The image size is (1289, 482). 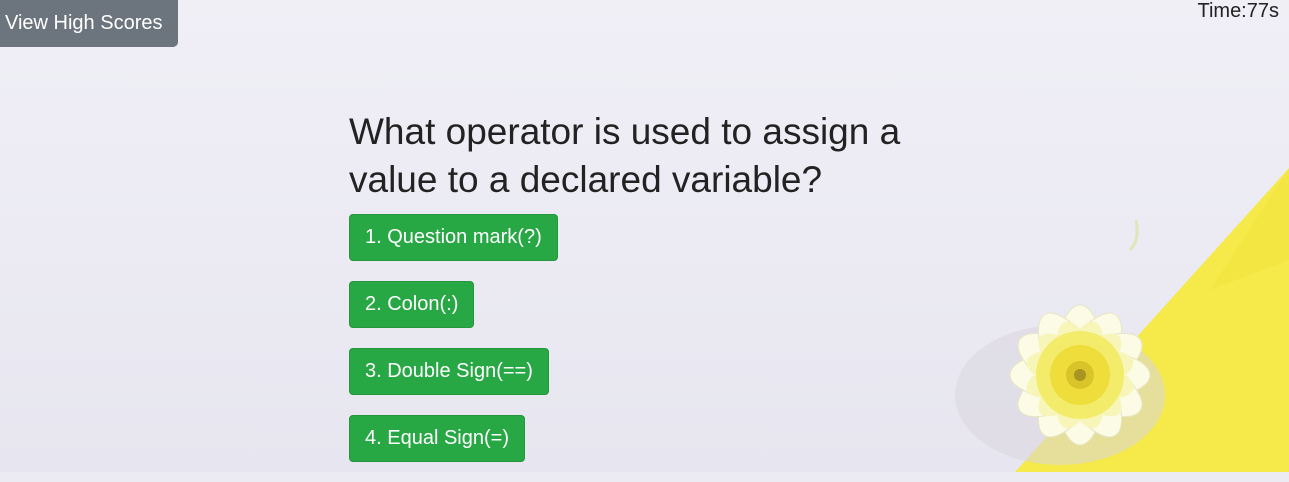 What do you see at coordinates (412, 304) in the screenshot?
I see `answer-button-2: 2. Colon(:)` at bounding box center [412, 304].